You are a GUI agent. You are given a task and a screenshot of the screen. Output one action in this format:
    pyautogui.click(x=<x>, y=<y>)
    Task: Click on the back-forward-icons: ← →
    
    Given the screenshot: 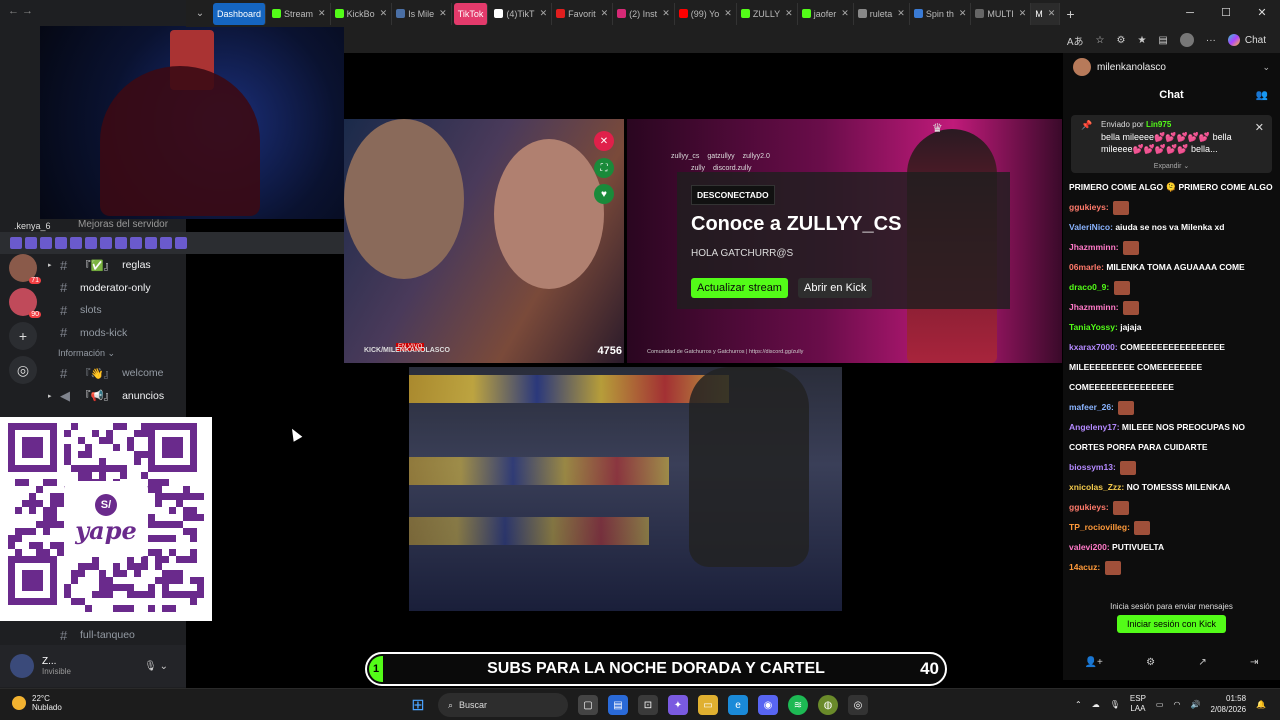 What is the action you would take?
    pyautogui.click(x=20, y=11)
    